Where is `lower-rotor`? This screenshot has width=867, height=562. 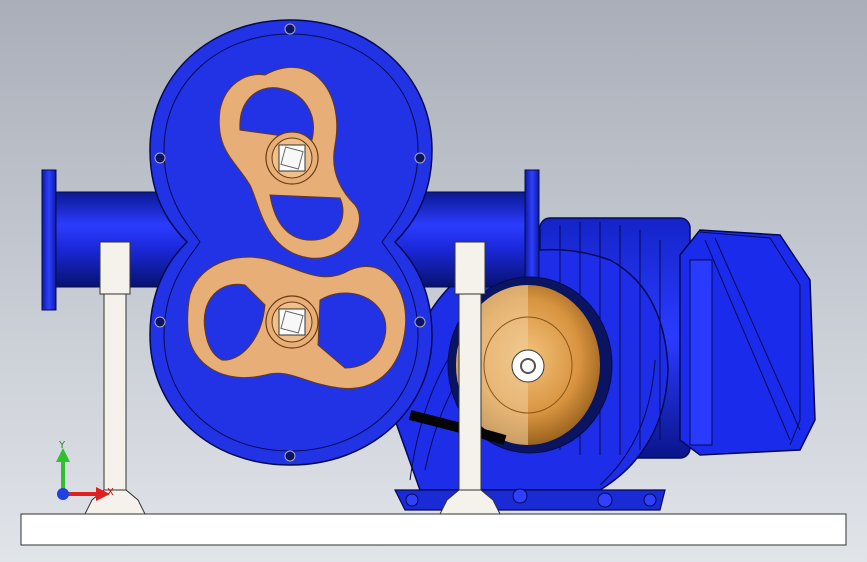 lower-rotor is located at coordinates (297, 322).